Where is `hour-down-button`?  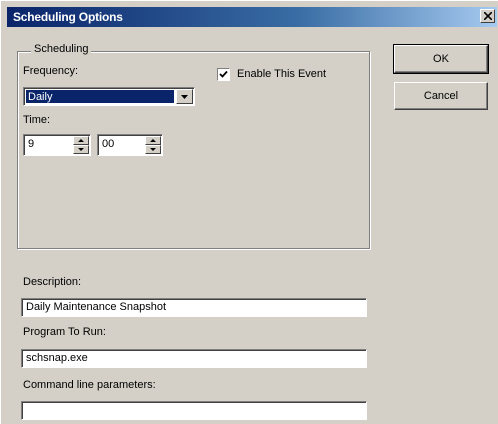 hour-down-button is located at coordinates (81, 149).